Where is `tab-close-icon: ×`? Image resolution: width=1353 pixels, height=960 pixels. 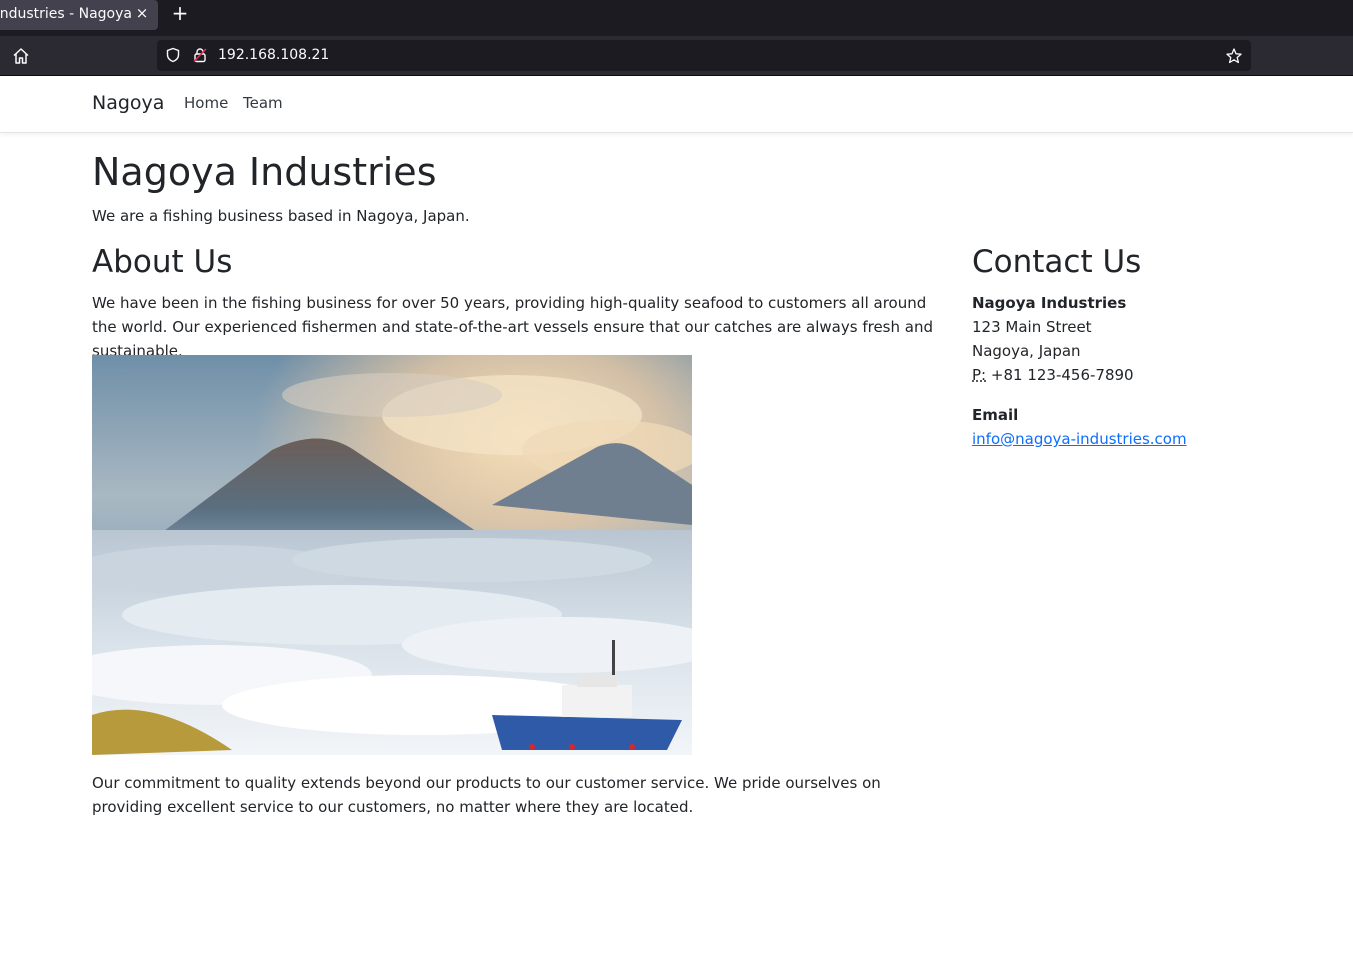
tab-close-icon: × is located at coordinates (142, 13).